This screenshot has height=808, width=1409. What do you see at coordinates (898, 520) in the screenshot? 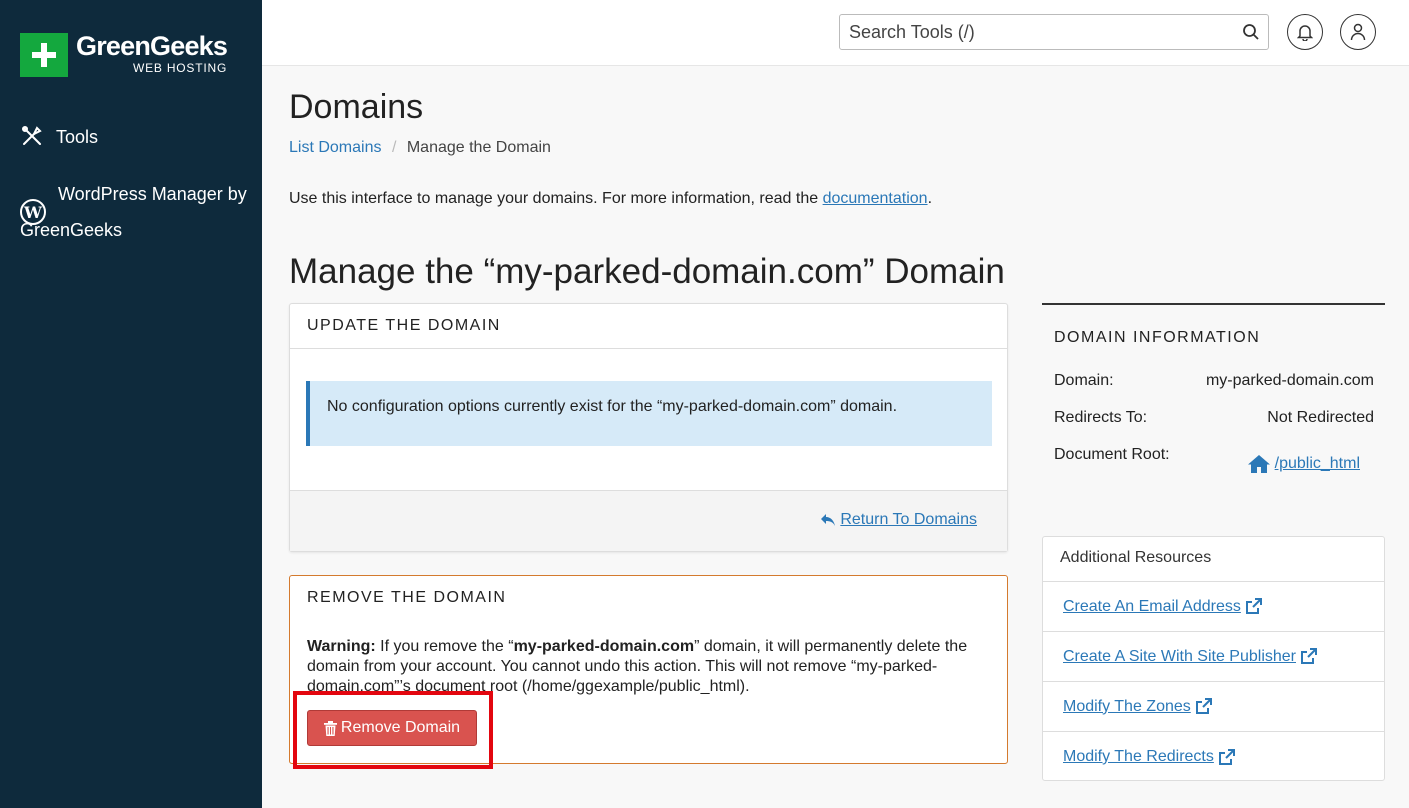
I see `return-to-domains-link: Return To Domains` at bounding box center [898, 520].